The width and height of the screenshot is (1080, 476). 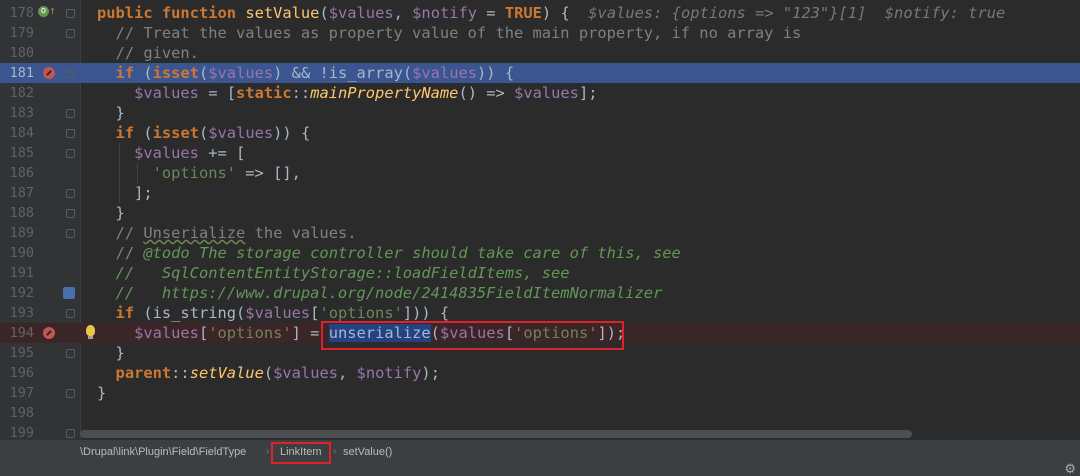 I want to click on line-number: 192, so click(x=21, y=293).